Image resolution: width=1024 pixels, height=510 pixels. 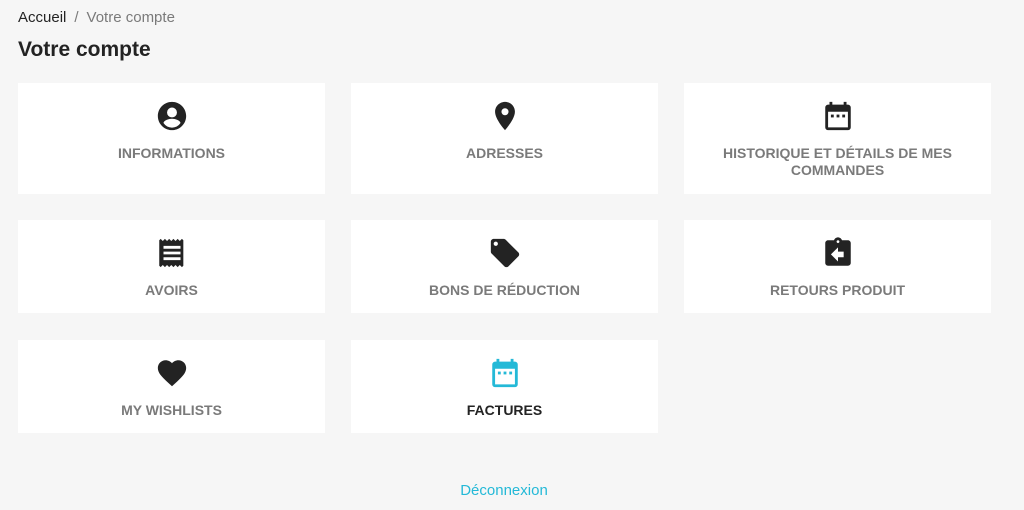 I want to click on tile-adresses: Adresses, so click(x=504, y=138).